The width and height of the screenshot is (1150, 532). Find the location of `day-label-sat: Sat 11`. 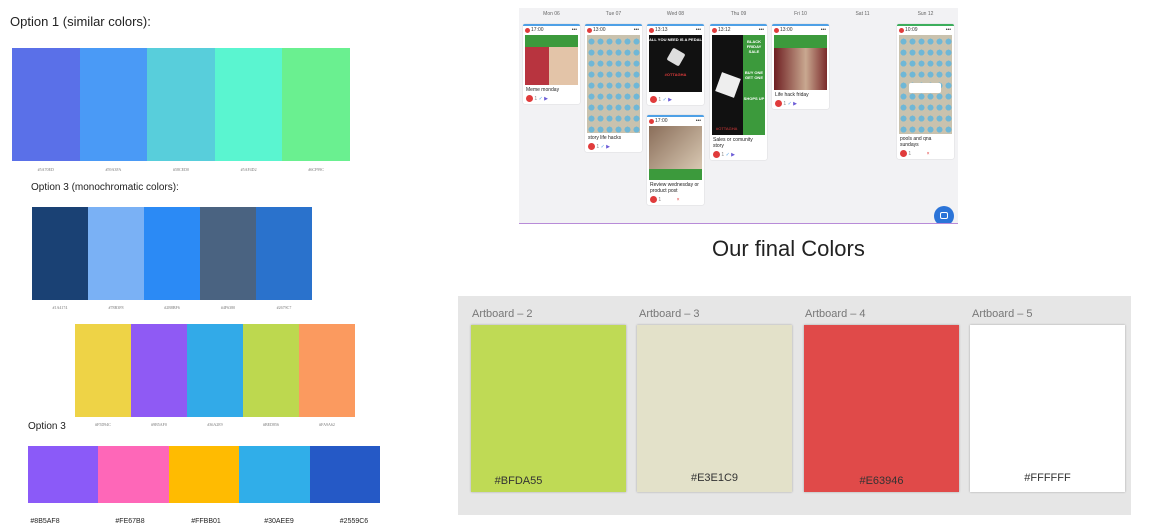

day-label-sat: Sat 11 is located at coordinates (862, 14).